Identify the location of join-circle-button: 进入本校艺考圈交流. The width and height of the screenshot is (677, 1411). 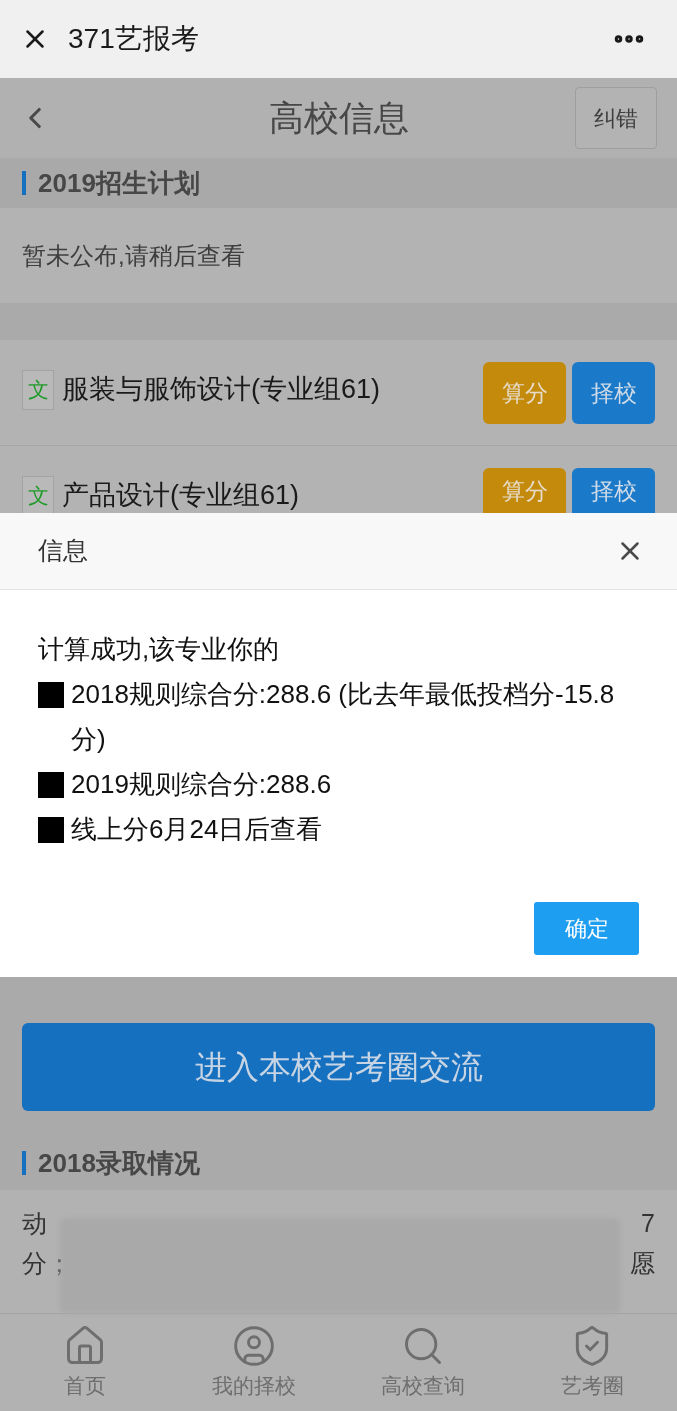
(338, 1067).